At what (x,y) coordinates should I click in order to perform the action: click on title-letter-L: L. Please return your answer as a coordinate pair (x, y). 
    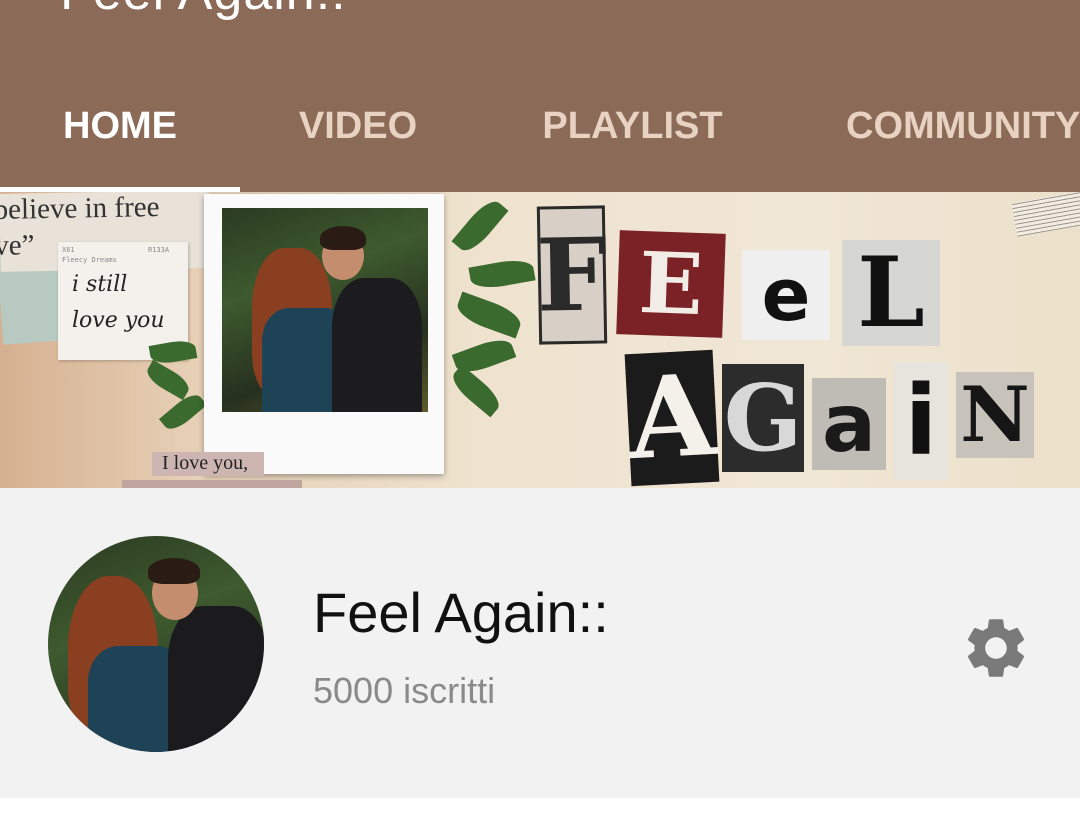
    Looking at the image, I should click on (891, 293).